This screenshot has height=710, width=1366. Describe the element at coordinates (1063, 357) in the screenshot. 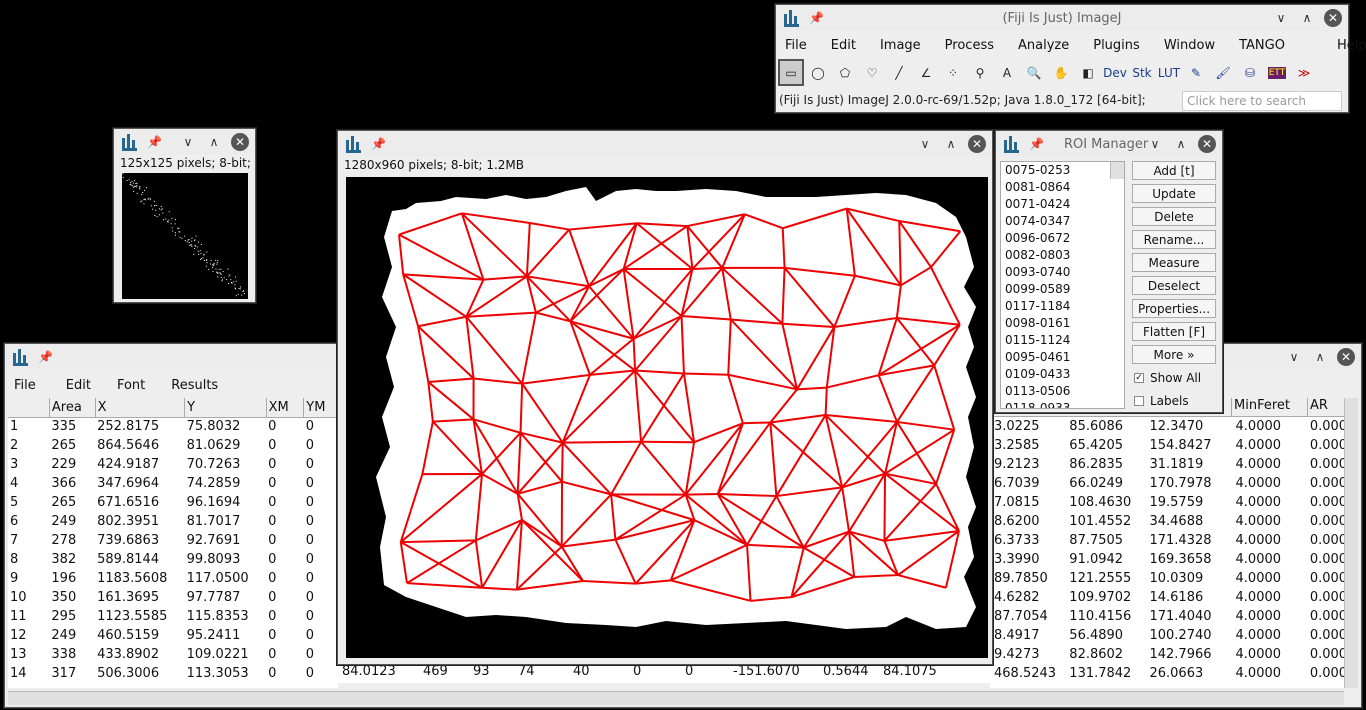

I see `roi-list-item: 0095-0461` at that location.